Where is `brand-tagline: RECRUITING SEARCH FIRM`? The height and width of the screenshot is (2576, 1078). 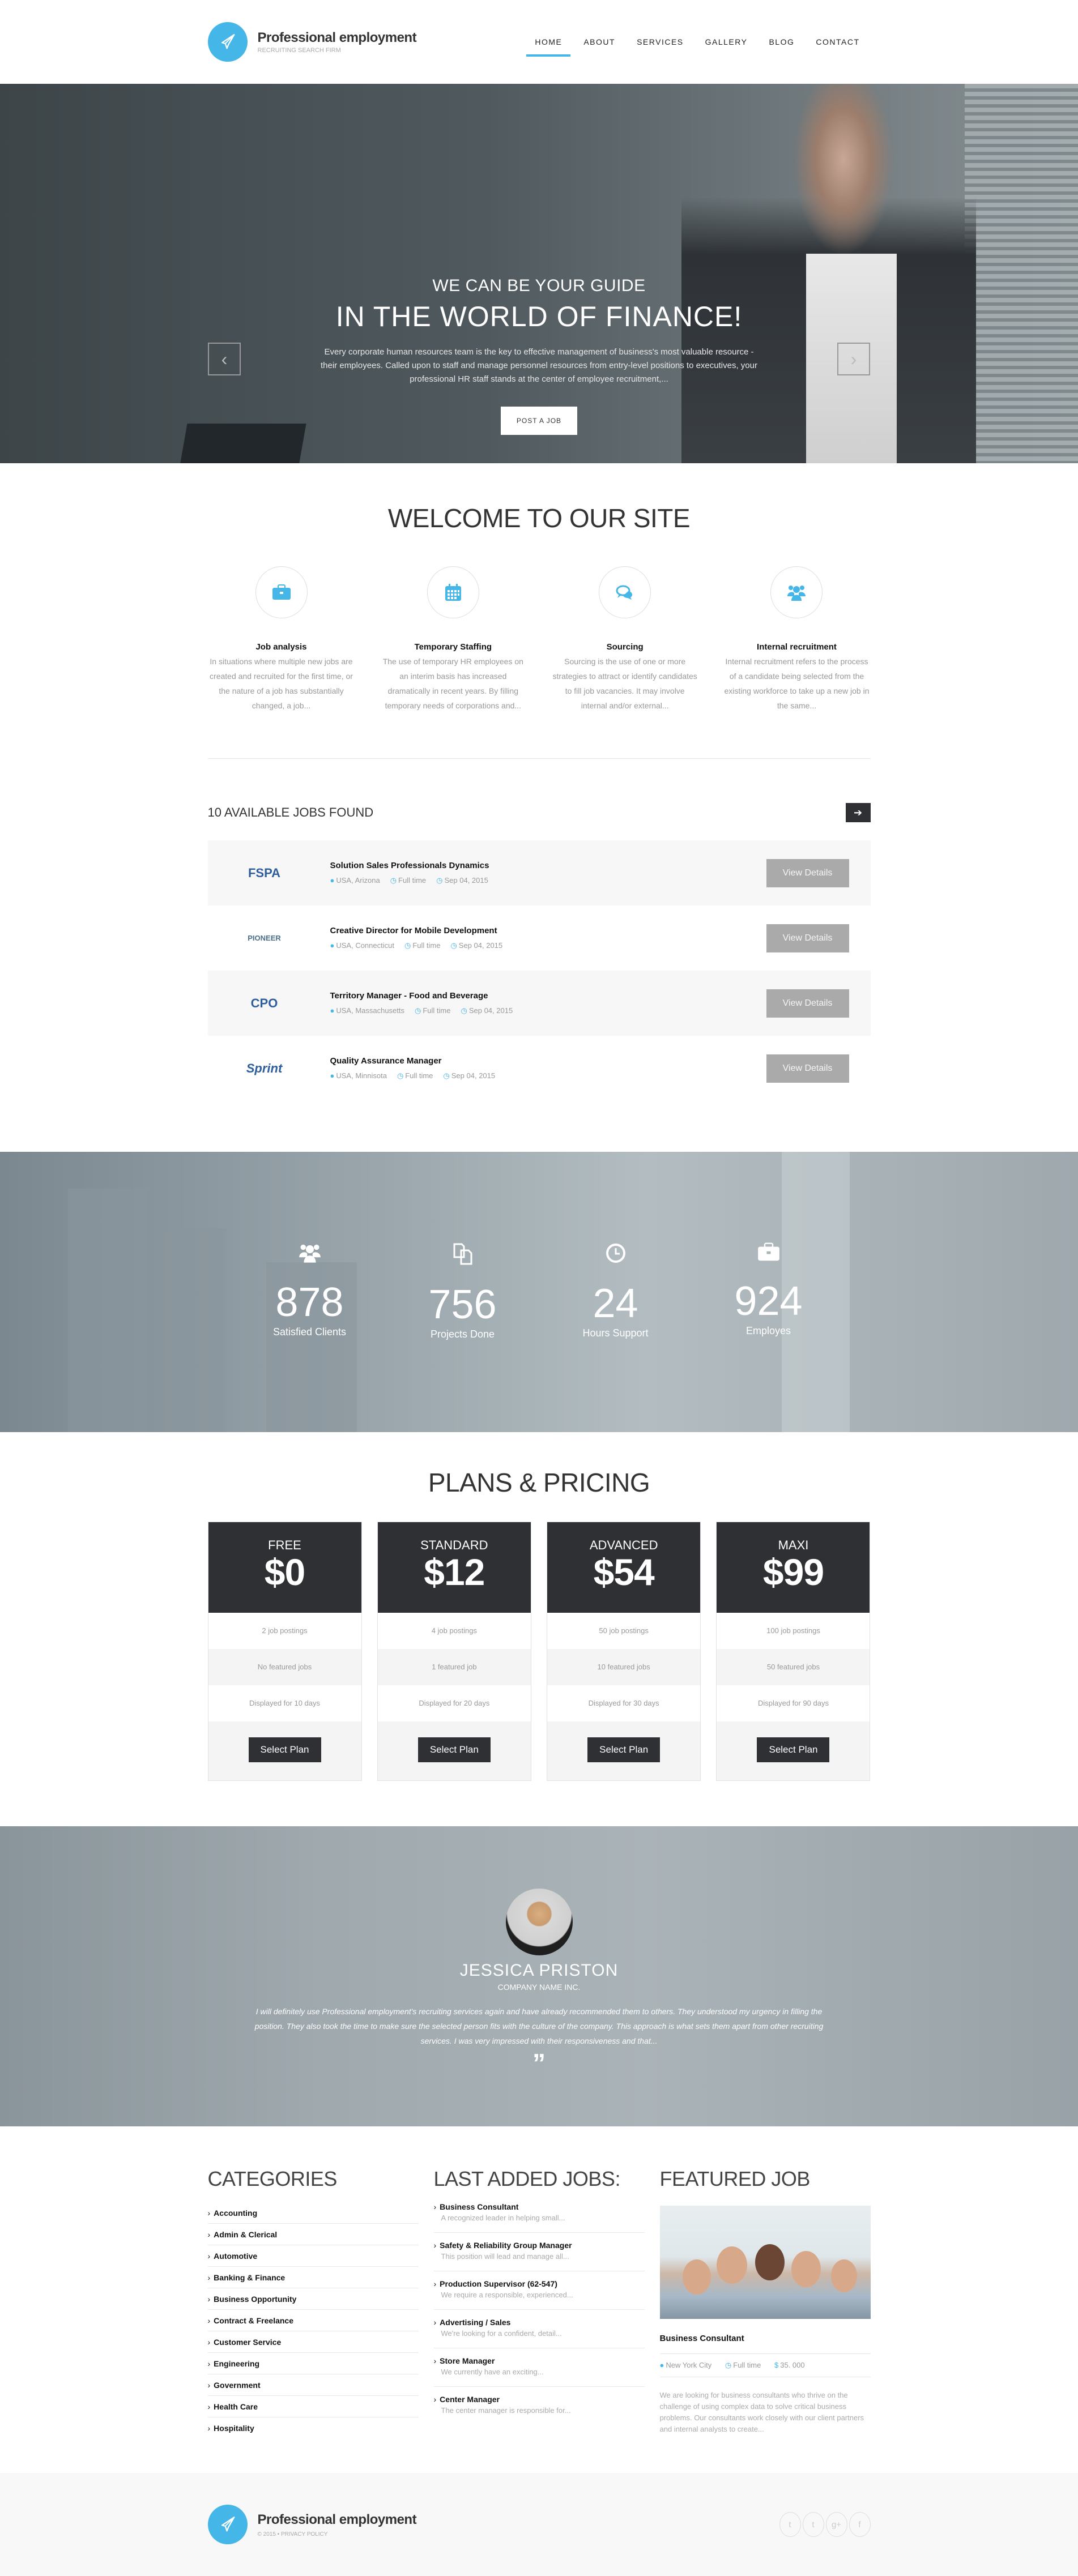
brand-tagline: RECRUITING SEARCH FIRM is located at coordinates (299, 51).